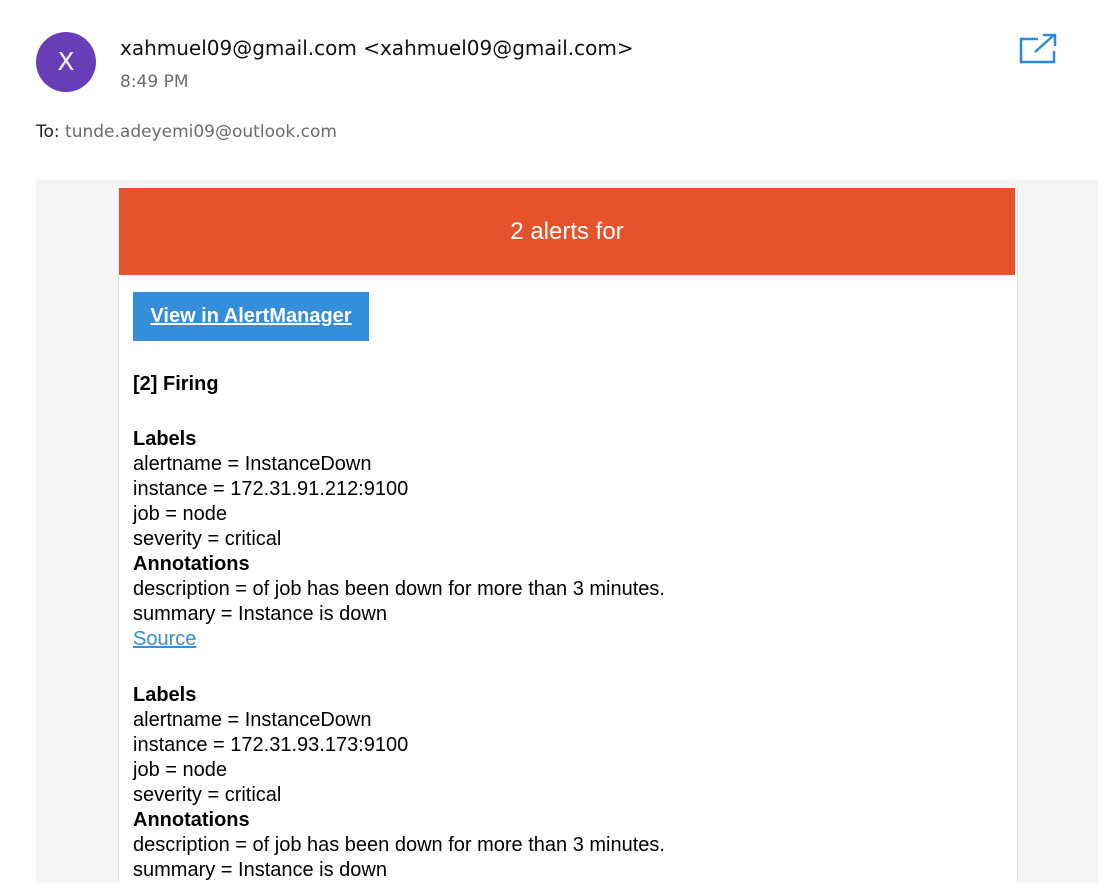 The width and height of the screenshot is (1105, 883). Describe the element at coordinates (567, 231) in the screenshot. I see `alert-banner: 2 alerts for` at that location.